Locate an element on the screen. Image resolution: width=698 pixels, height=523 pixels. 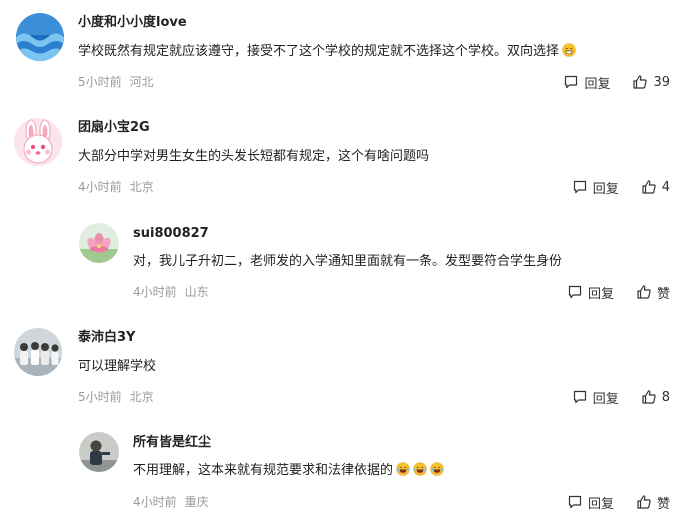
like-button: 8 is located at coordinates (655, 397).